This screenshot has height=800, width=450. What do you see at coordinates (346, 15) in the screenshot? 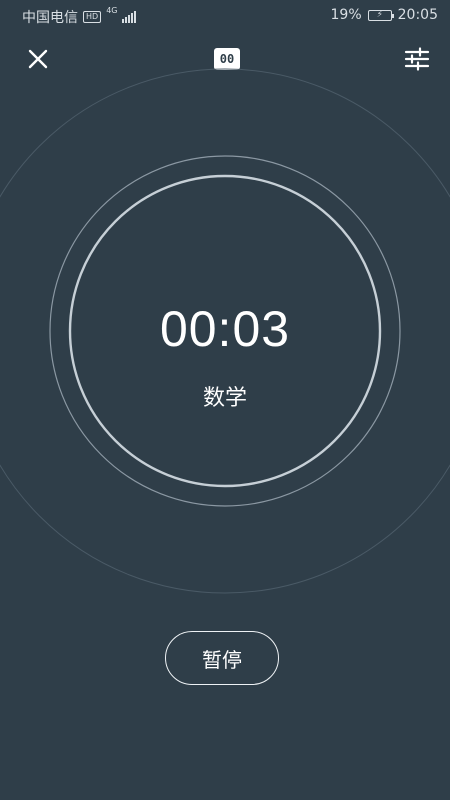
I see `battery-percent: 19%` at bounding box center [346, 15].